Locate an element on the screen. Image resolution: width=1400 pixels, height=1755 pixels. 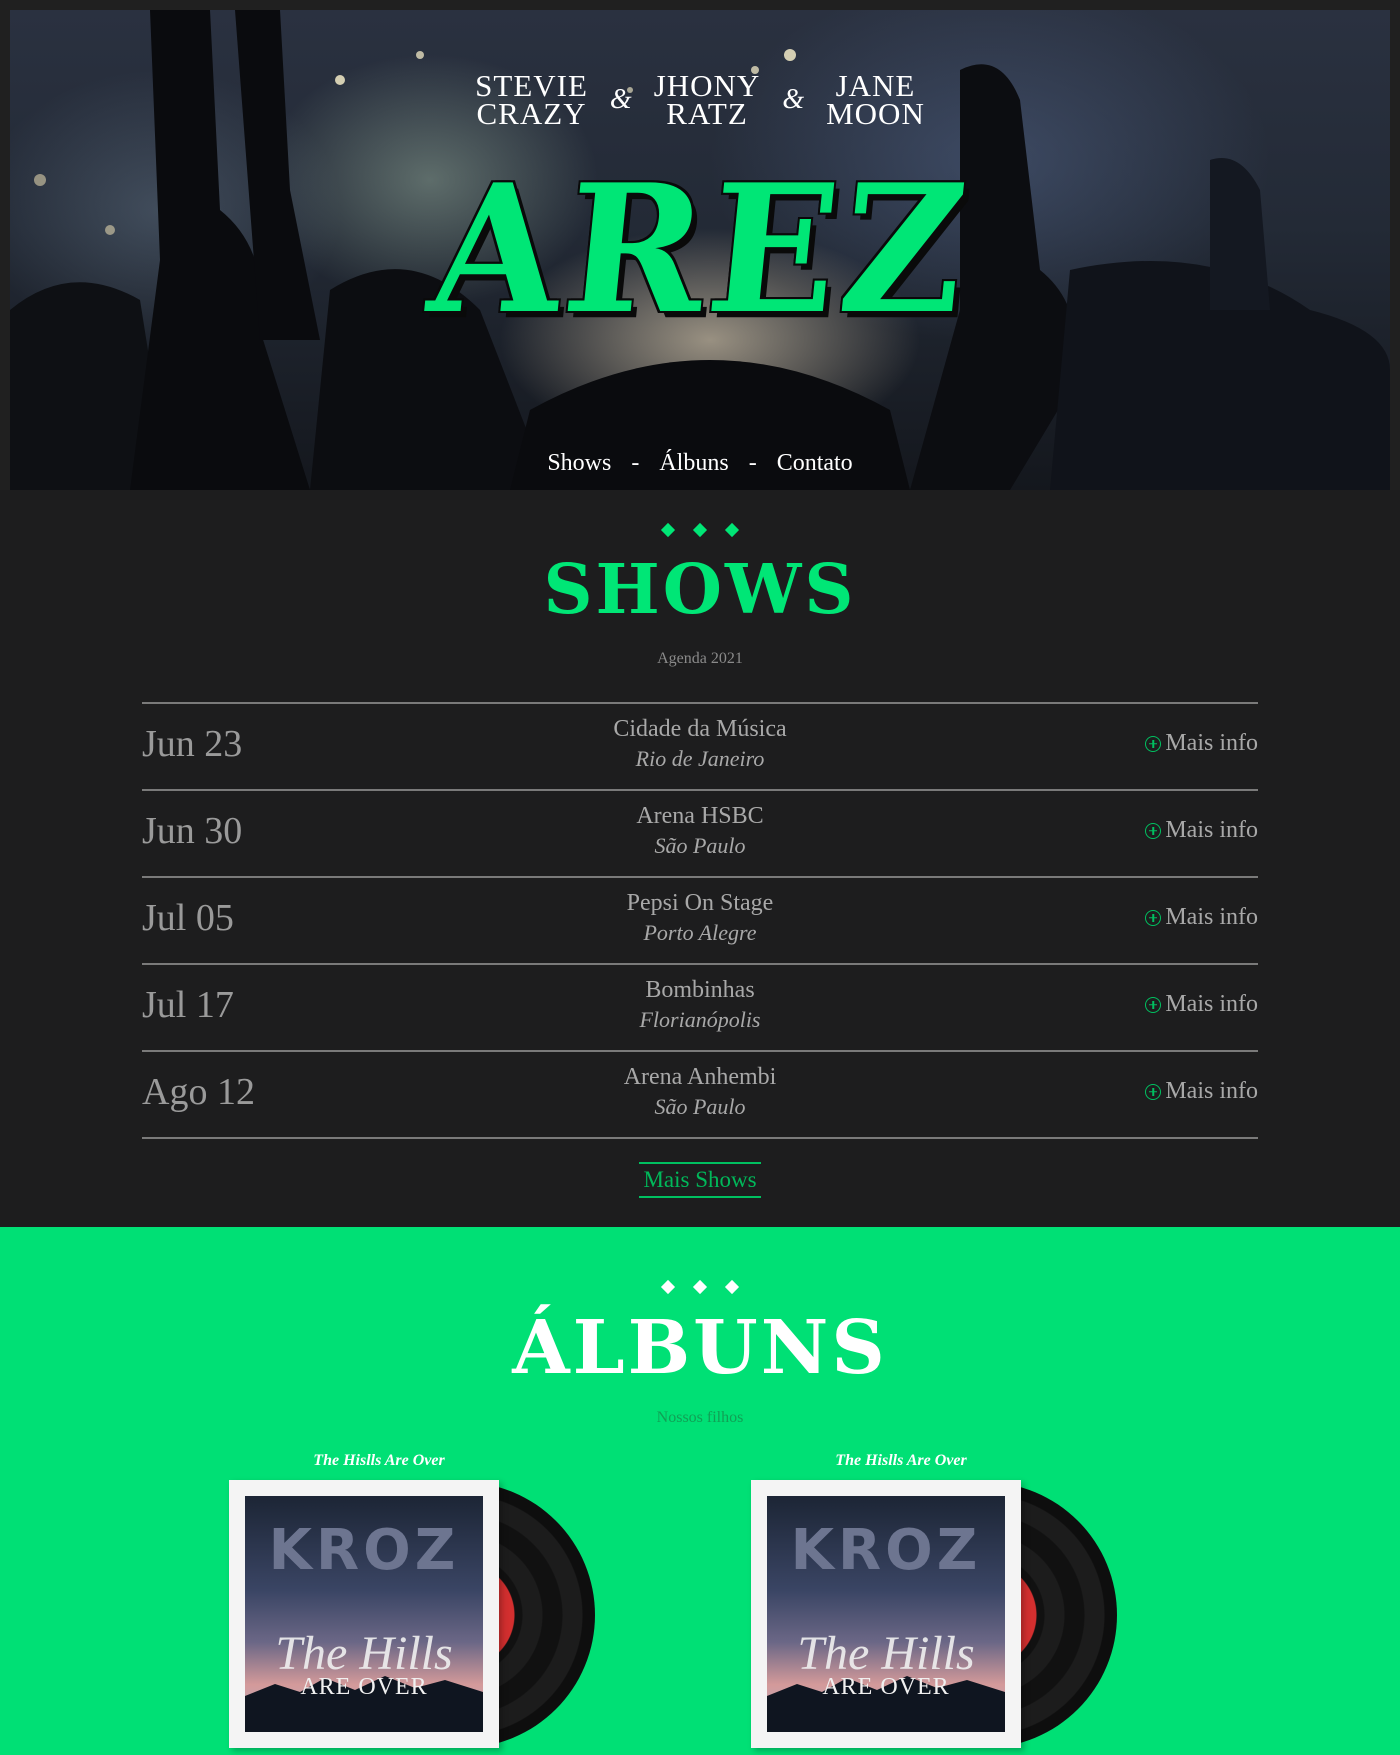
albums-subtitle: Nossos filhos is located at coordinates (700, 1417).